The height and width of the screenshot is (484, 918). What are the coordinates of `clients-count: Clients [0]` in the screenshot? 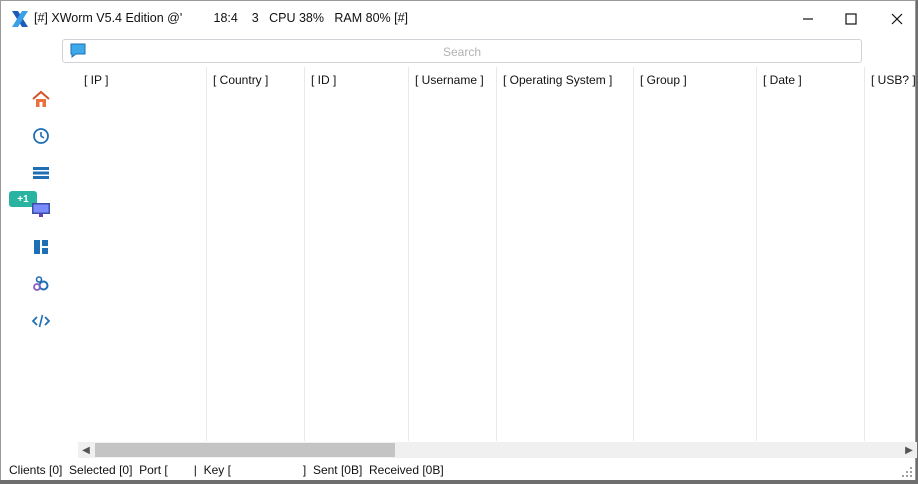 It's located at (36, 470).